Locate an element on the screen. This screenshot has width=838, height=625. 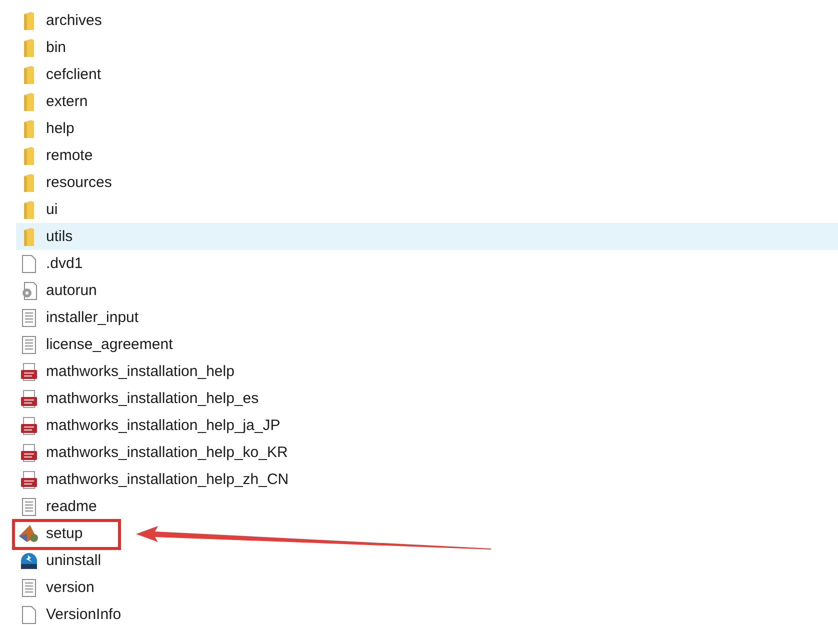
file-name: mathworks_installation_help_ko_KR is located at coordinates (167, 452).